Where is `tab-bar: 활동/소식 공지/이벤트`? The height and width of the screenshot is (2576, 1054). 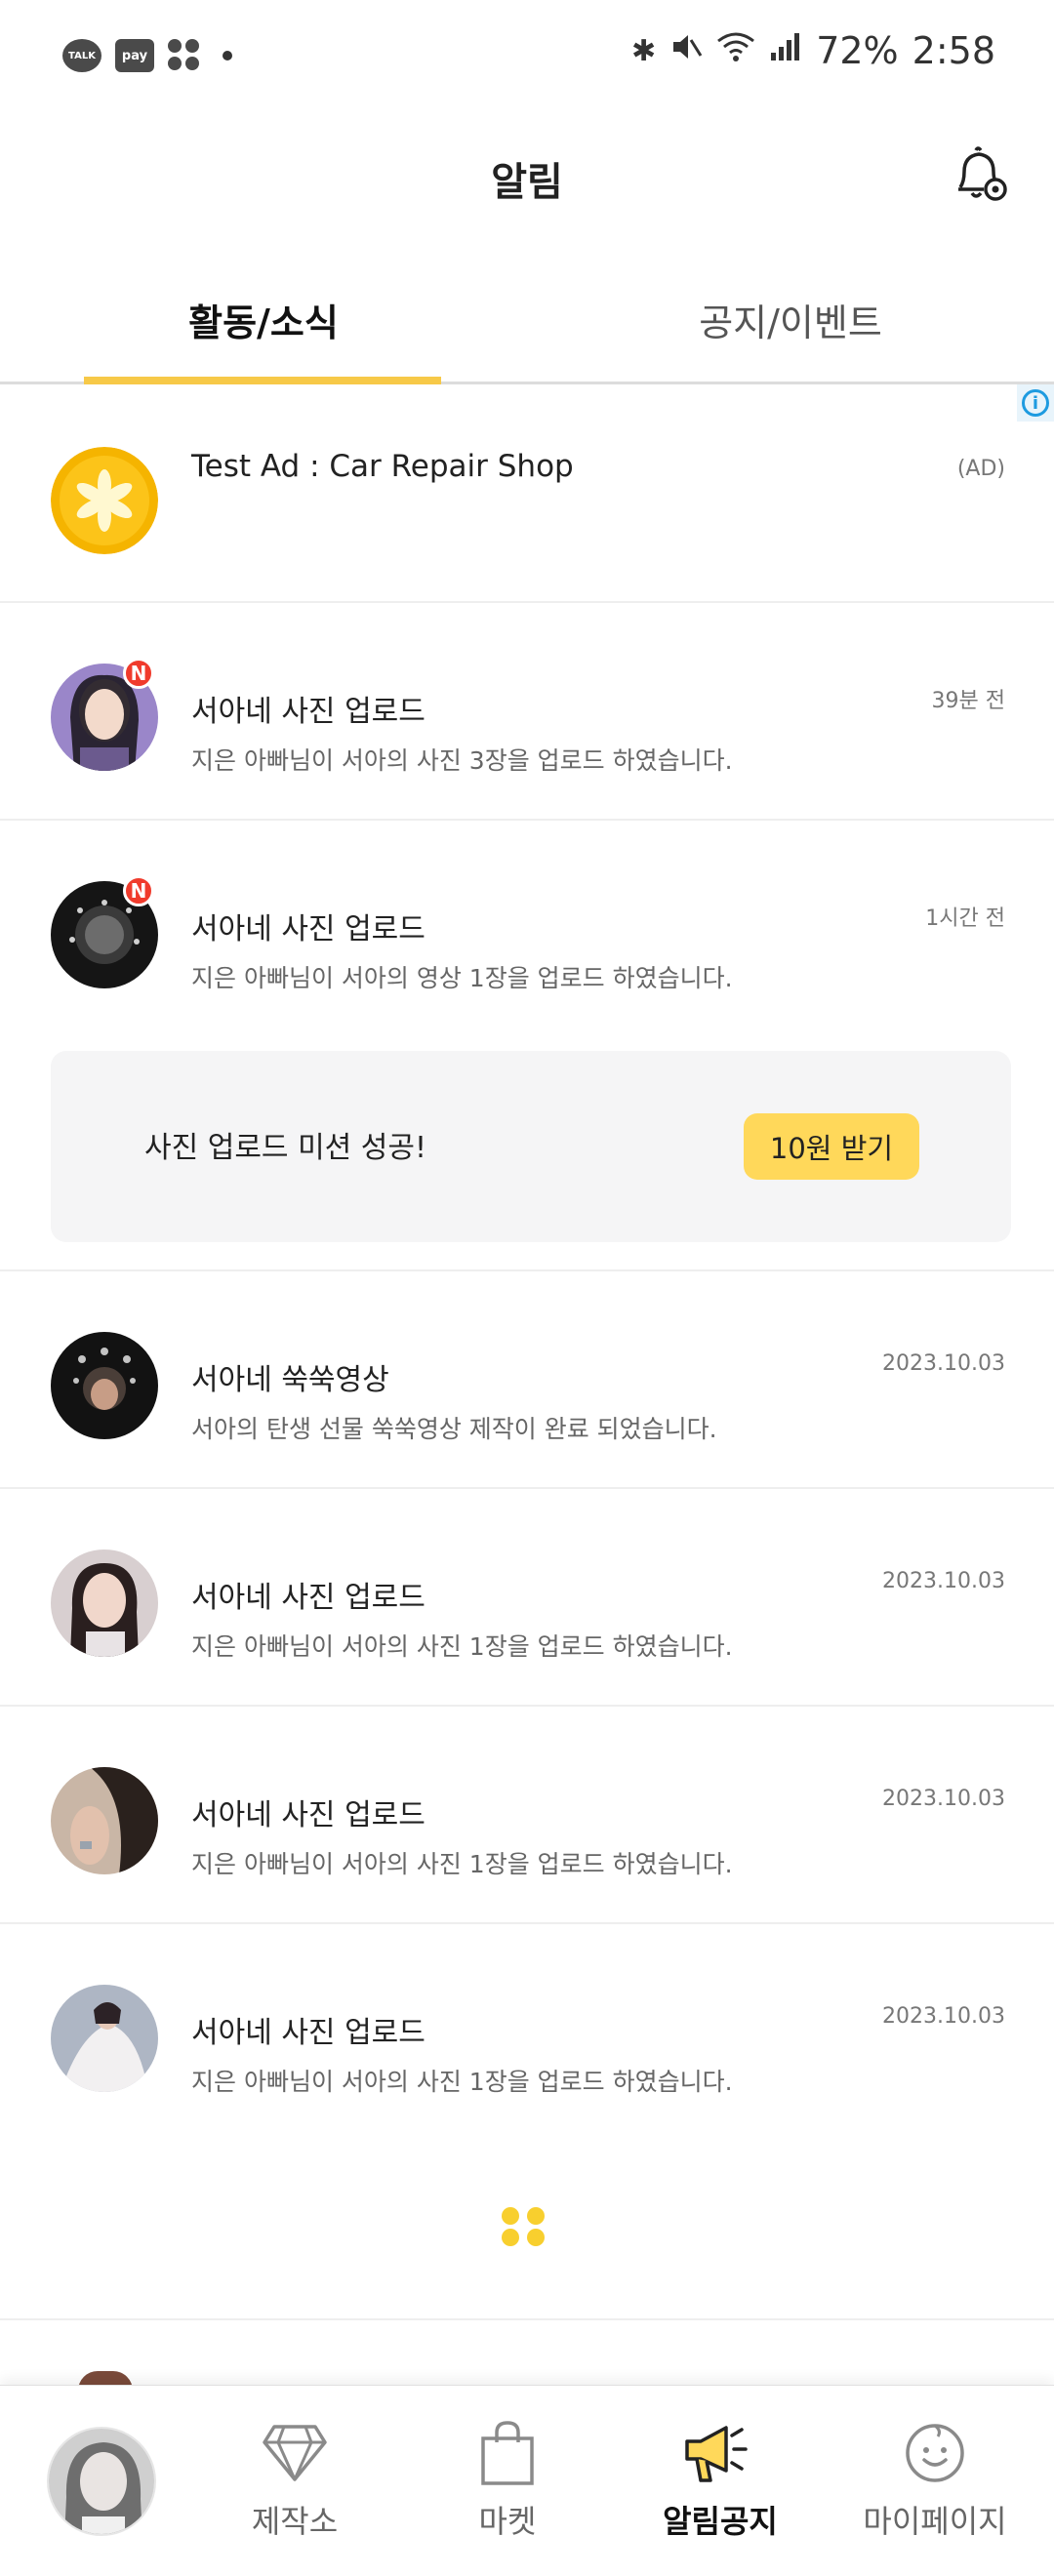 tab-bar: 활동/소식 공지/이벤트 is located at coordinates (527, 323).